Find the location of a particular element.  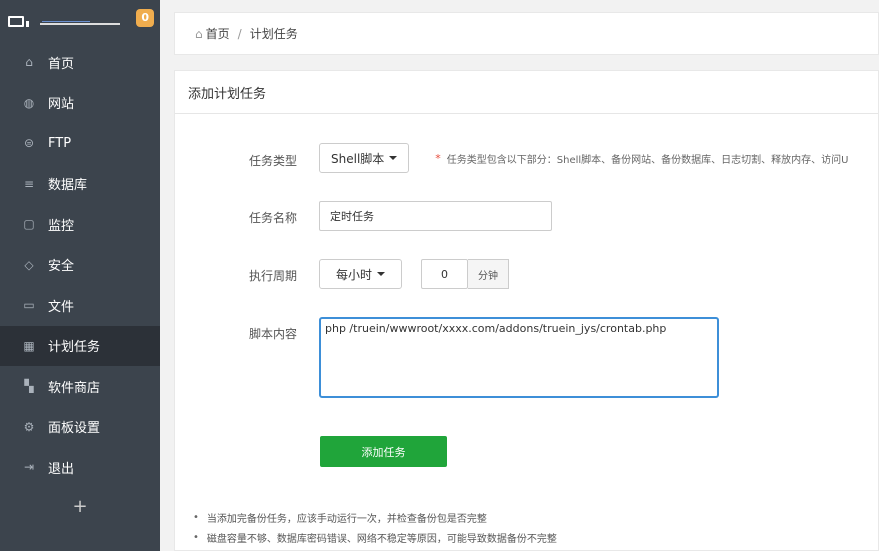

breadcrumb: ⌂ 首页 / 计划任务 is located at coordinates (526, 33).